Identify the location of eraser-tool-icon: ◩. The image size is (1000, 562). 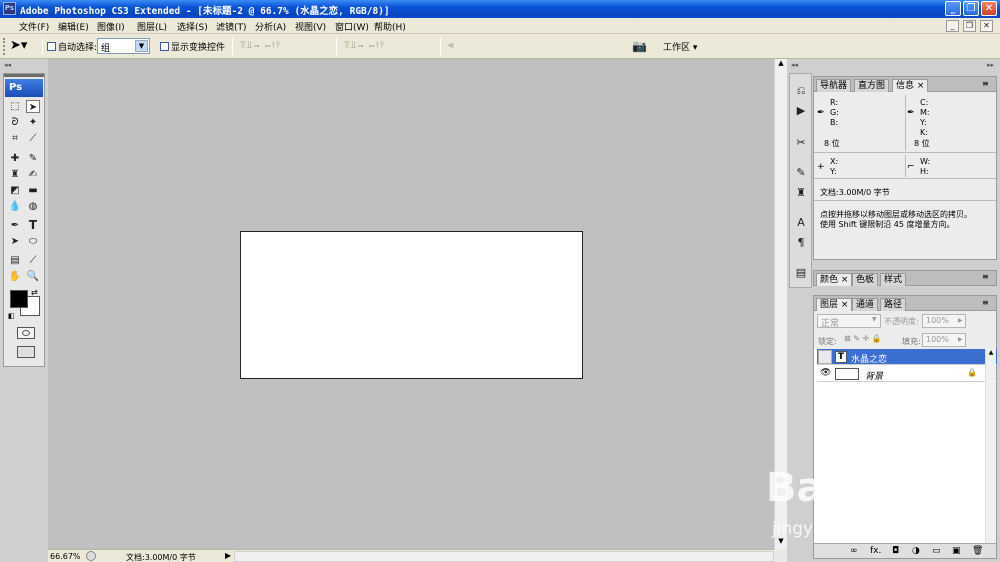
(15, 190).